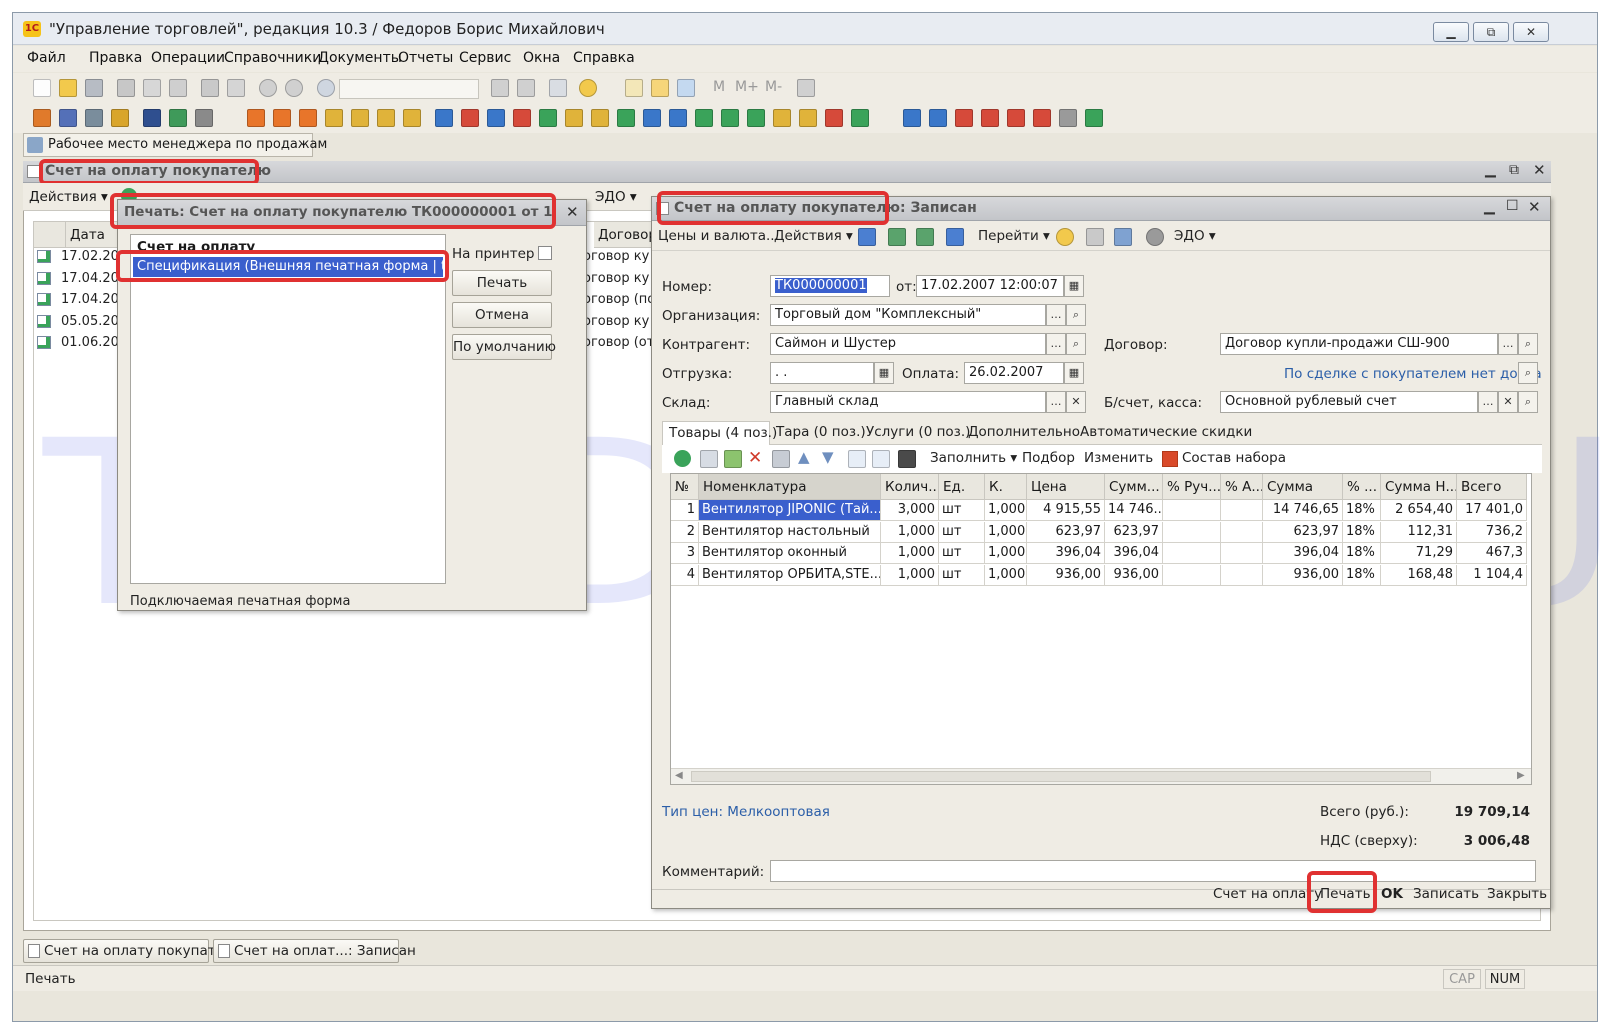  Describe the element at coordinates (834, 118) in the screenshot. I see `cancel-doc-icon` at that location.